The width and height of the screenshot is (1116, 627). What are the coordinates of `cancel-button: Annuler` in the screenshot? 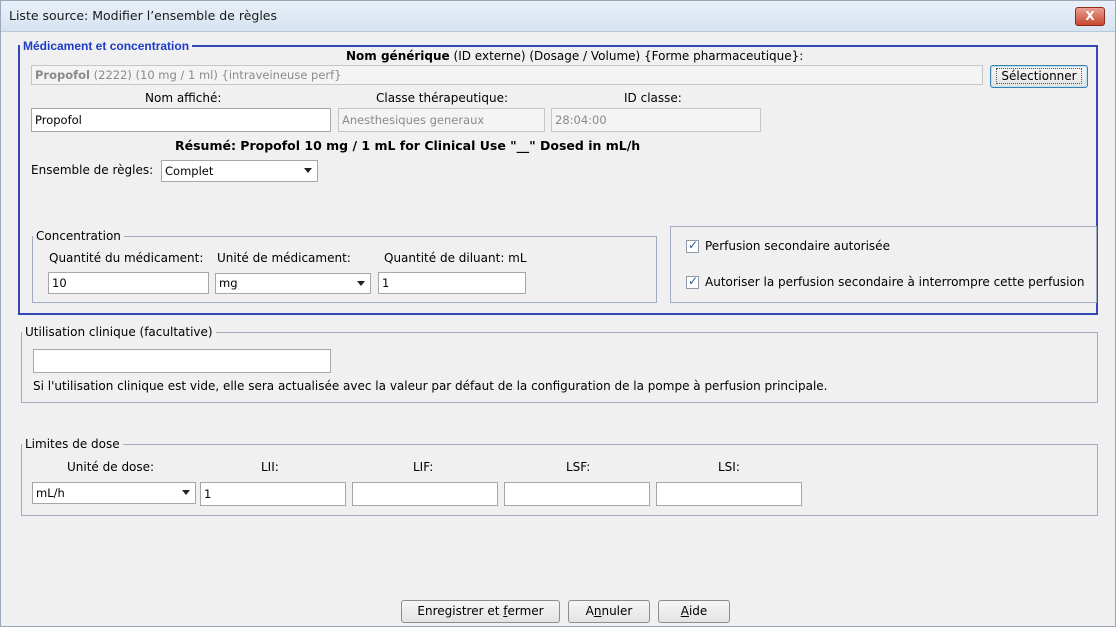 It's located at (609, 611).